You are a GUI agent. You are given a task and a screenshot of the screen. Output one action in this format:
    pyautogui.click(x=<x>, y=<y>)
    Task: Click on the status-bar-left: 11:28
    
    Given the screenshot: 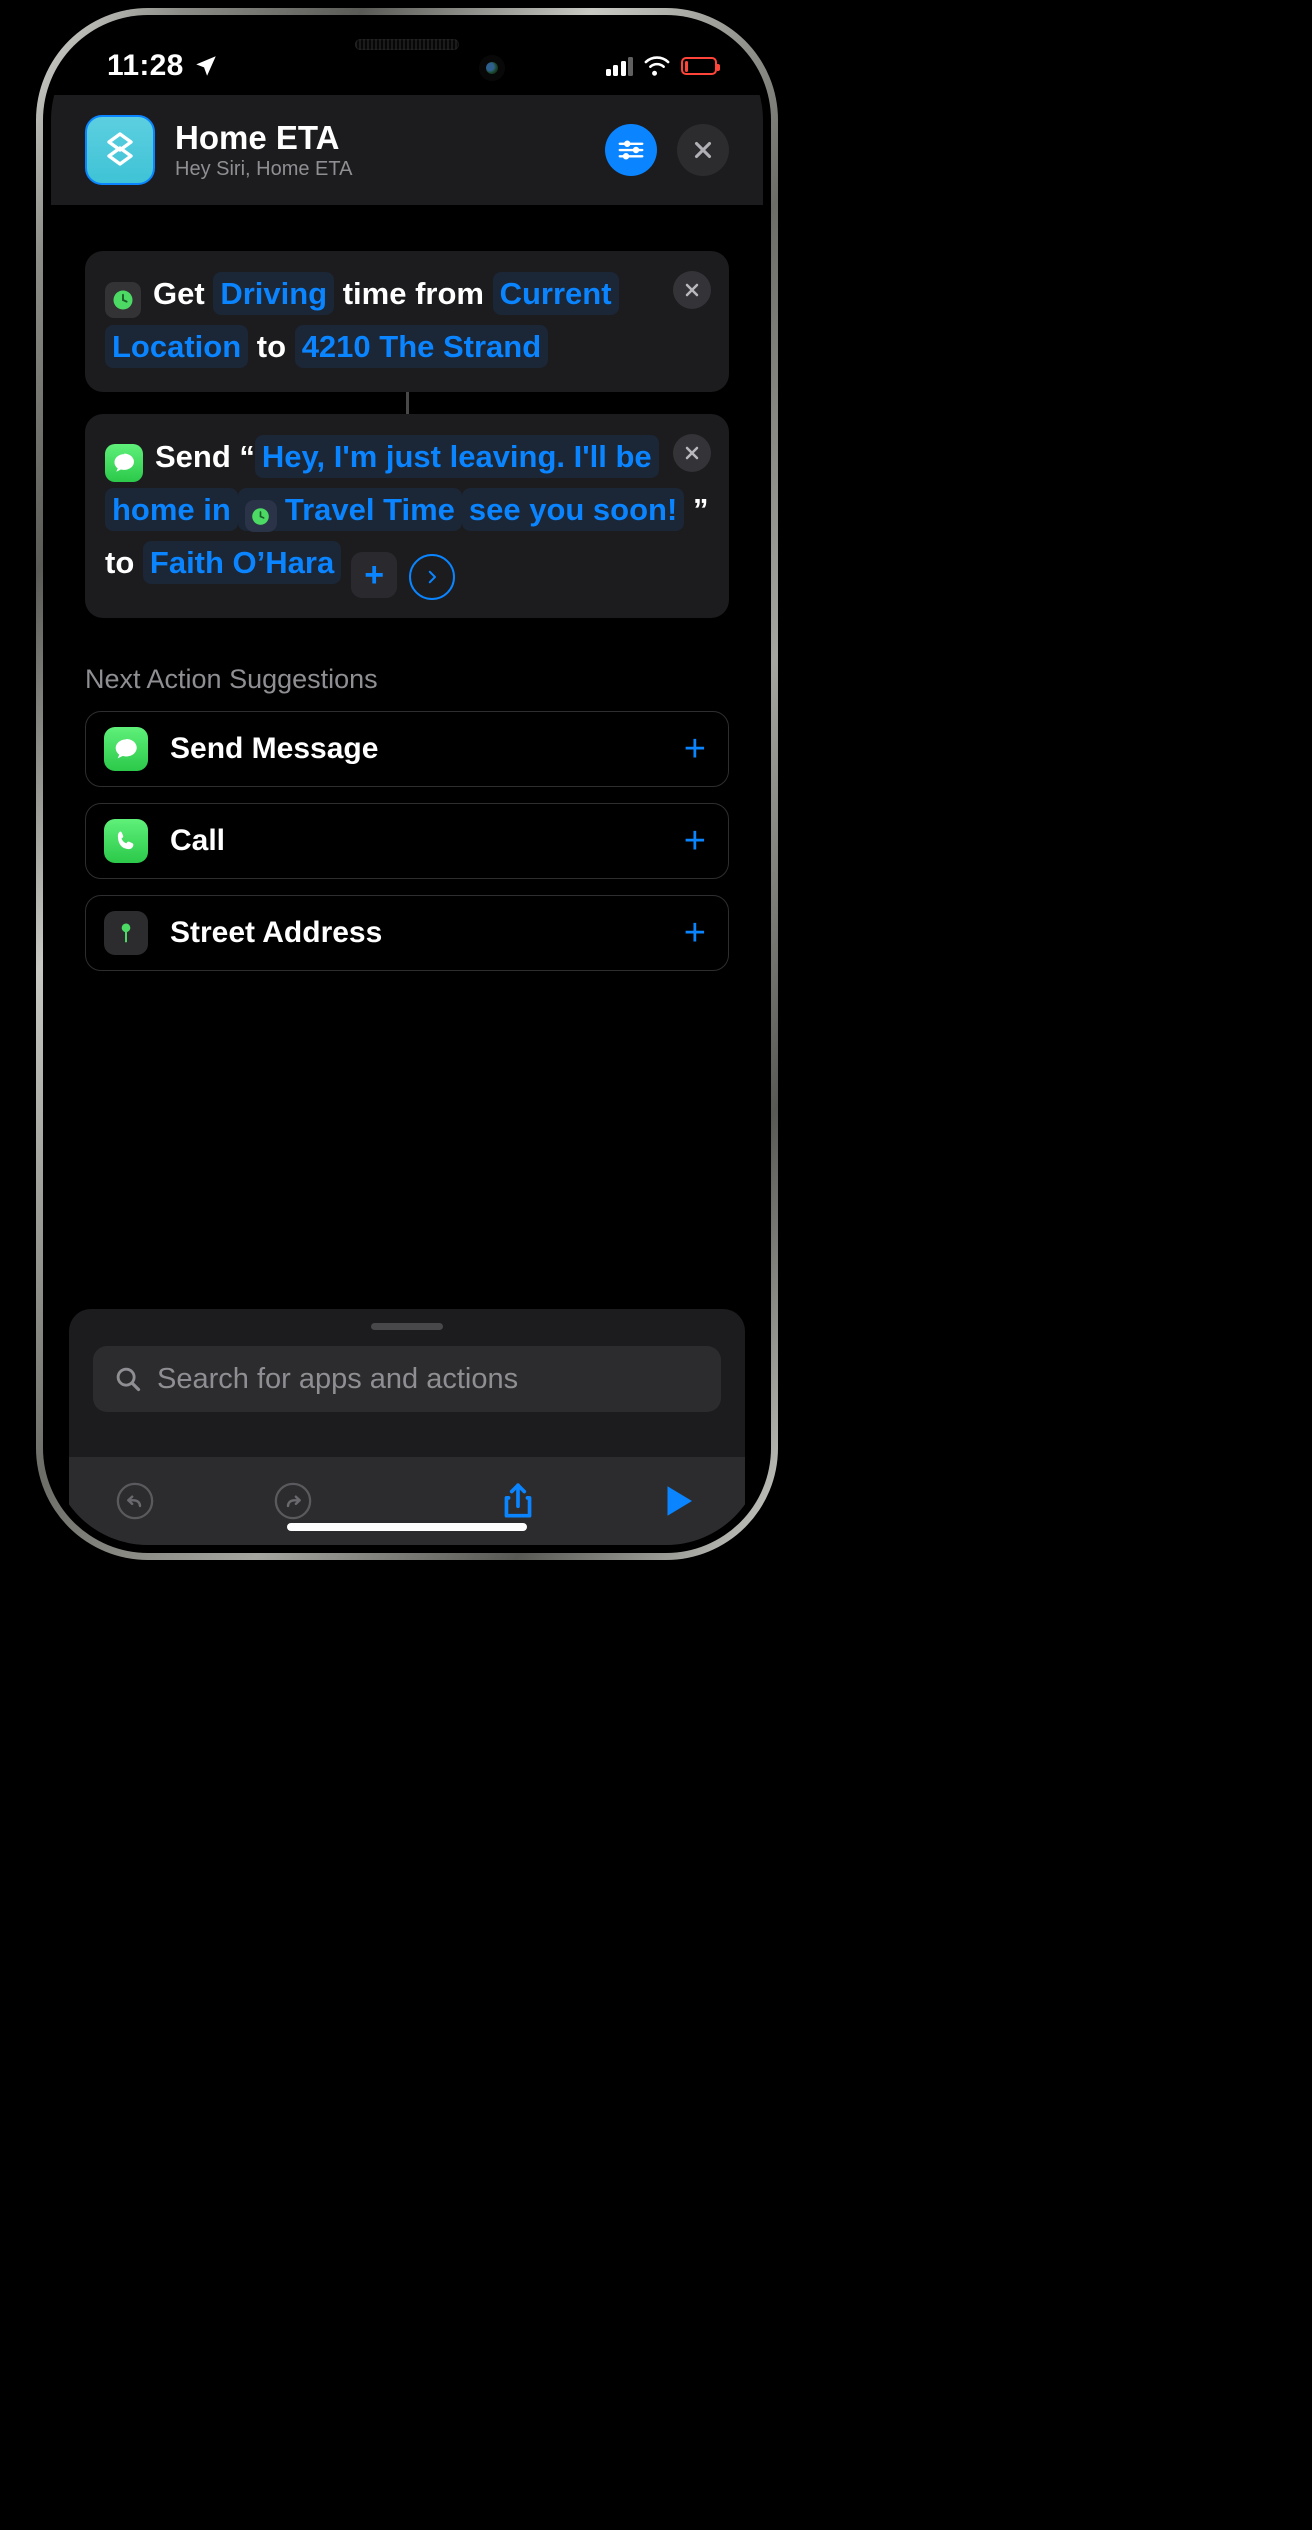 What is the action you would take?
    pyautogui.click(x=163, y=66)
    